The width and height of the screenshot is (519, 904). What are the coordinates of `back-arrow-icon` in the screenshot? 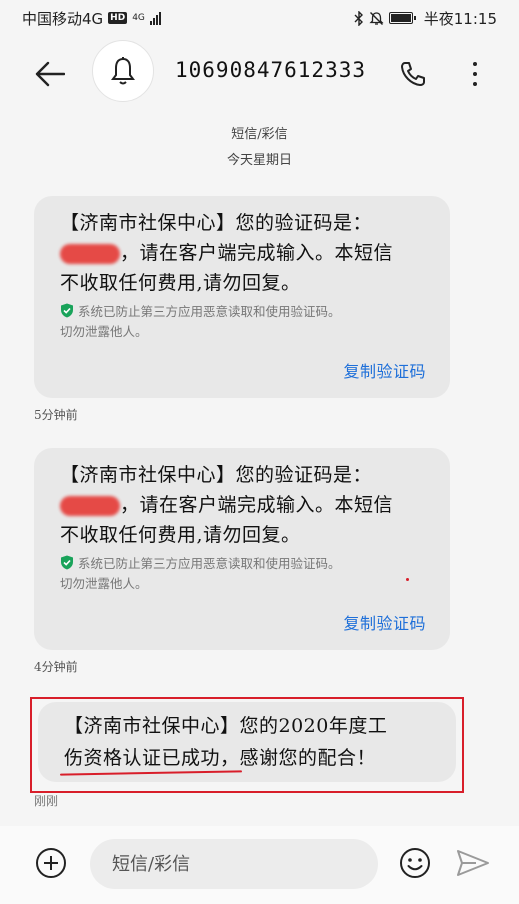 It's located at (50, 74).